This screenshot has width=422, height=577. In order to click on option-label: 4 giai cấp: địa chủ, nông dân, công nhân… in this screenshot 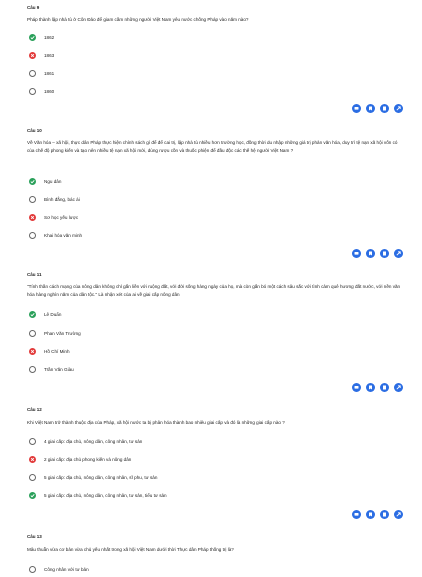, I will do `click(93, 441)`.